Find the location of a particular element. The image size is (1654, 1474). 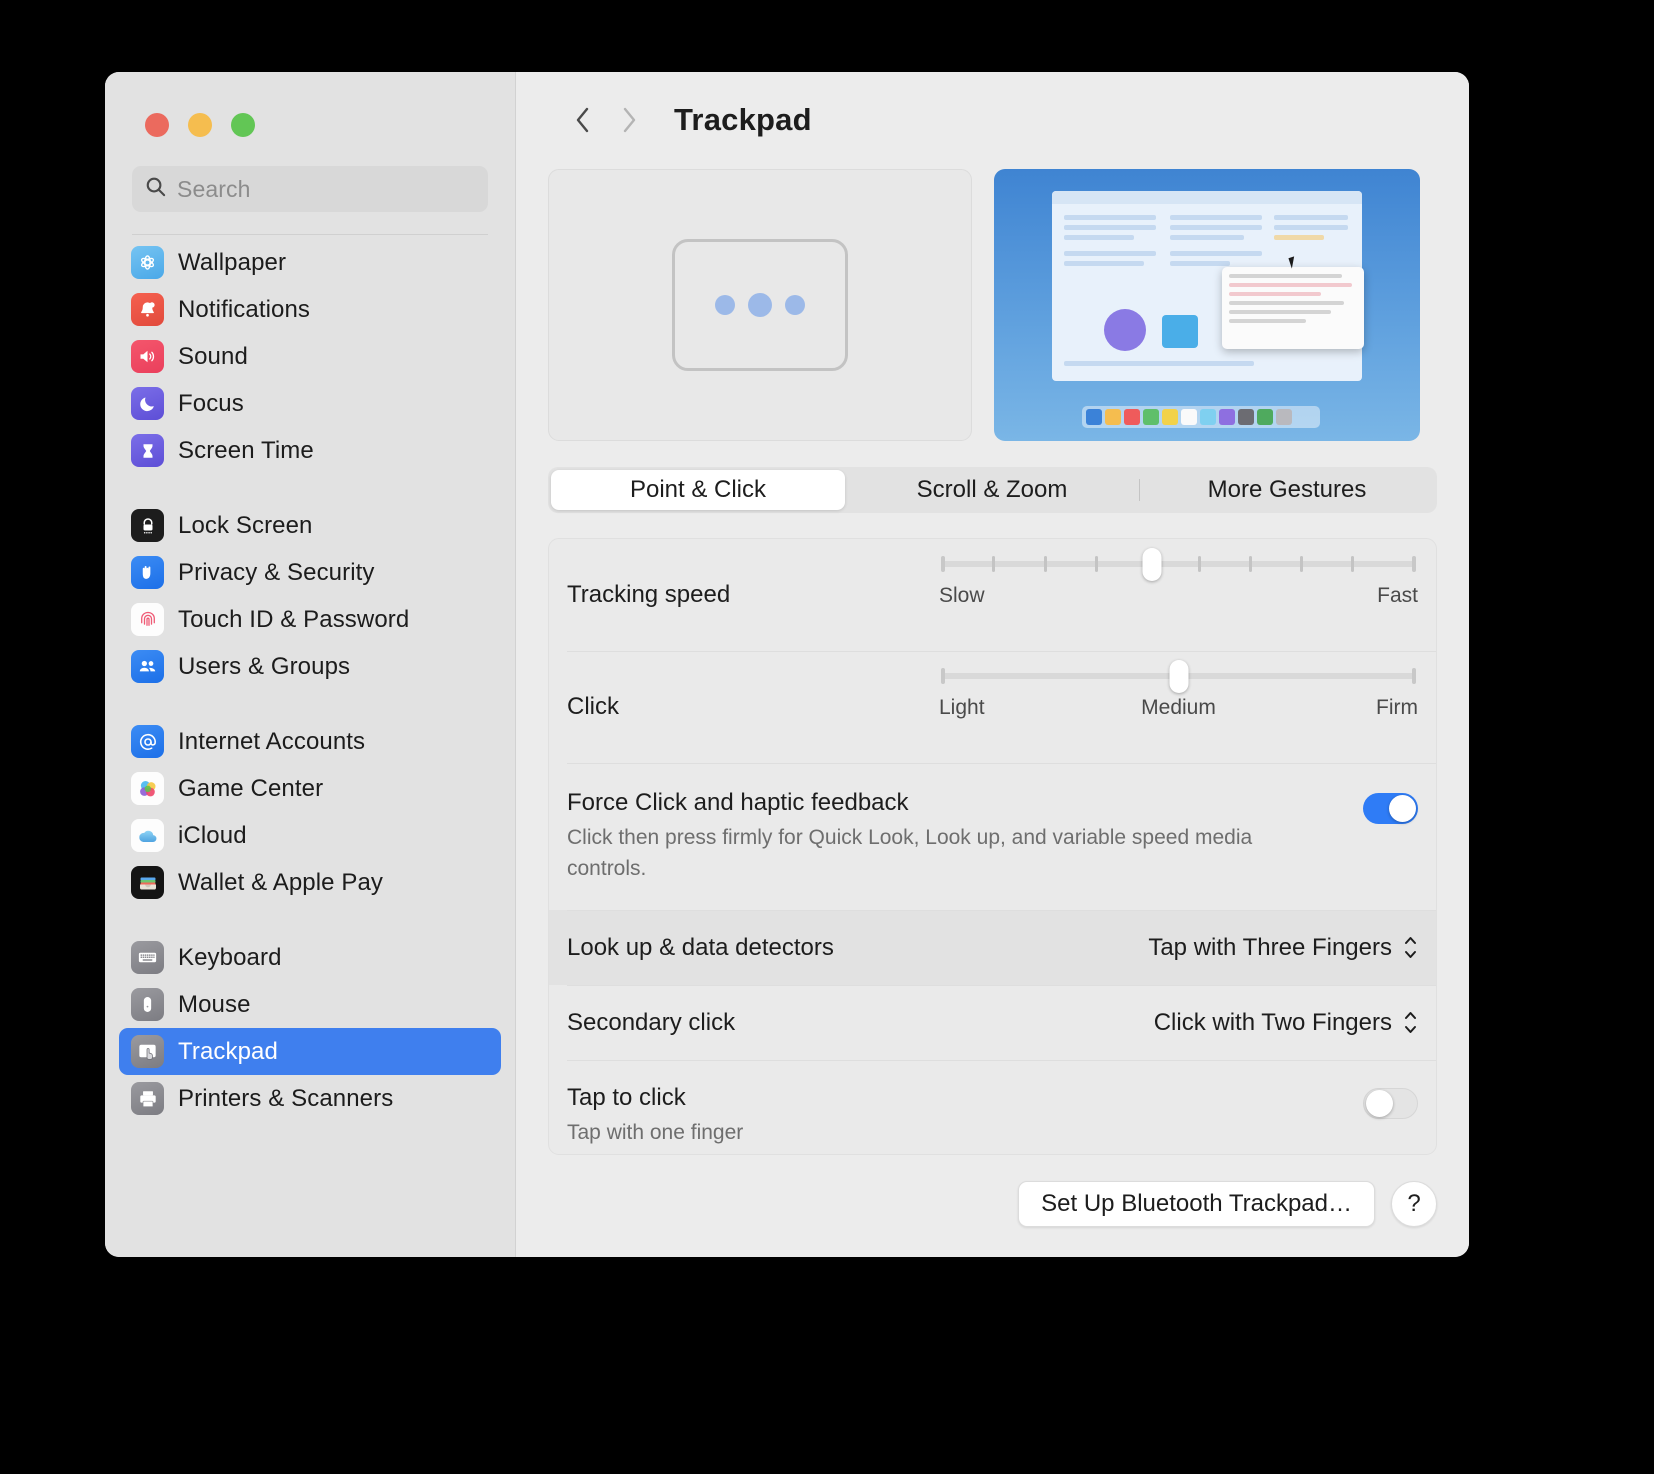

minimize-button is located at coordinates (200, 125).